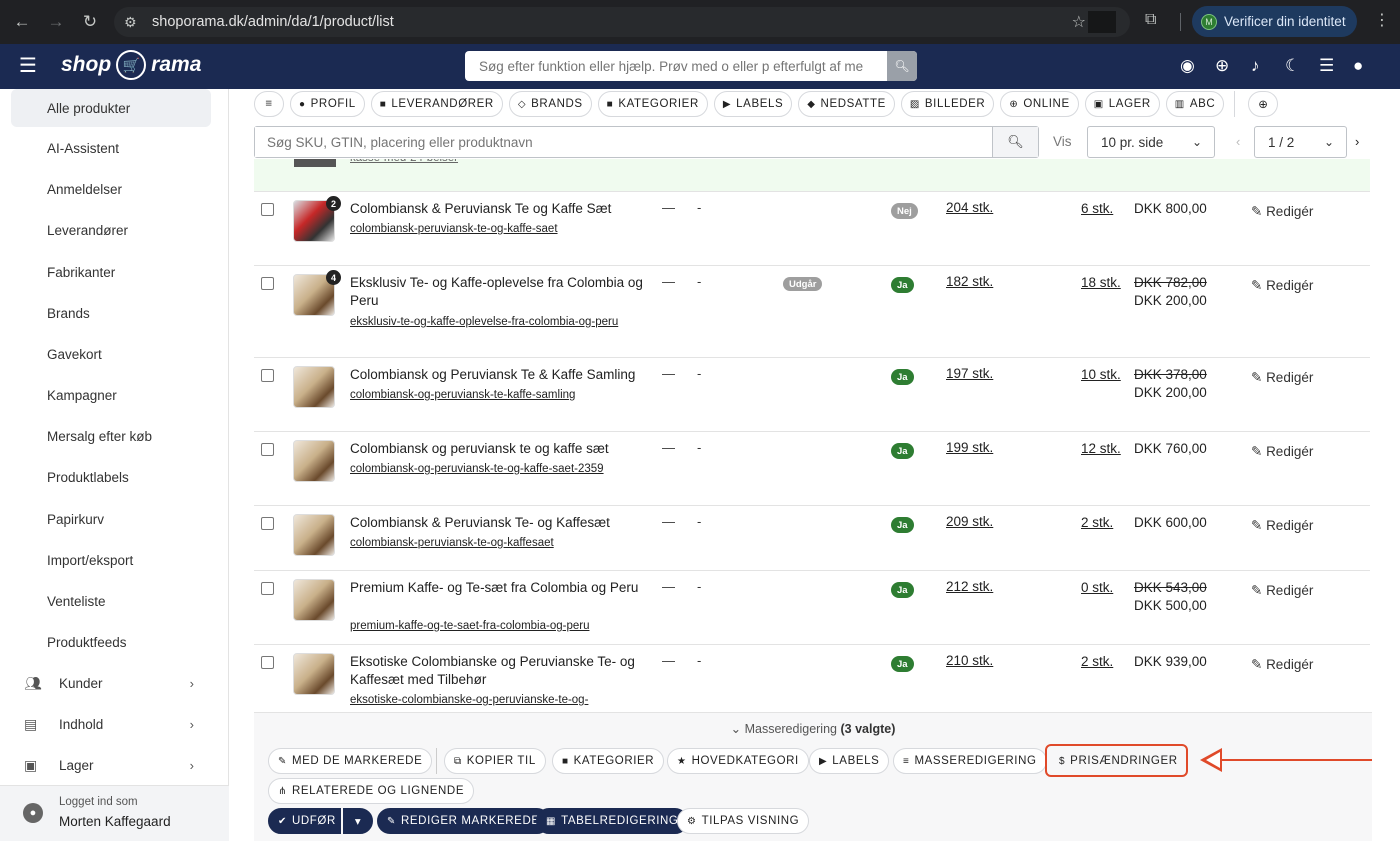 Image resolution: width=1400 pixels, height=841 pixels. I want to click on stock-link: 210 stk., so click(969, 660).